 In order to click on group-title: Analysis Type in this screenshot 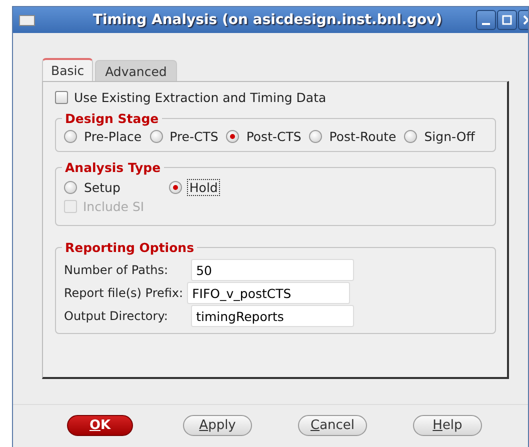, I will do `click(113, 167)`.